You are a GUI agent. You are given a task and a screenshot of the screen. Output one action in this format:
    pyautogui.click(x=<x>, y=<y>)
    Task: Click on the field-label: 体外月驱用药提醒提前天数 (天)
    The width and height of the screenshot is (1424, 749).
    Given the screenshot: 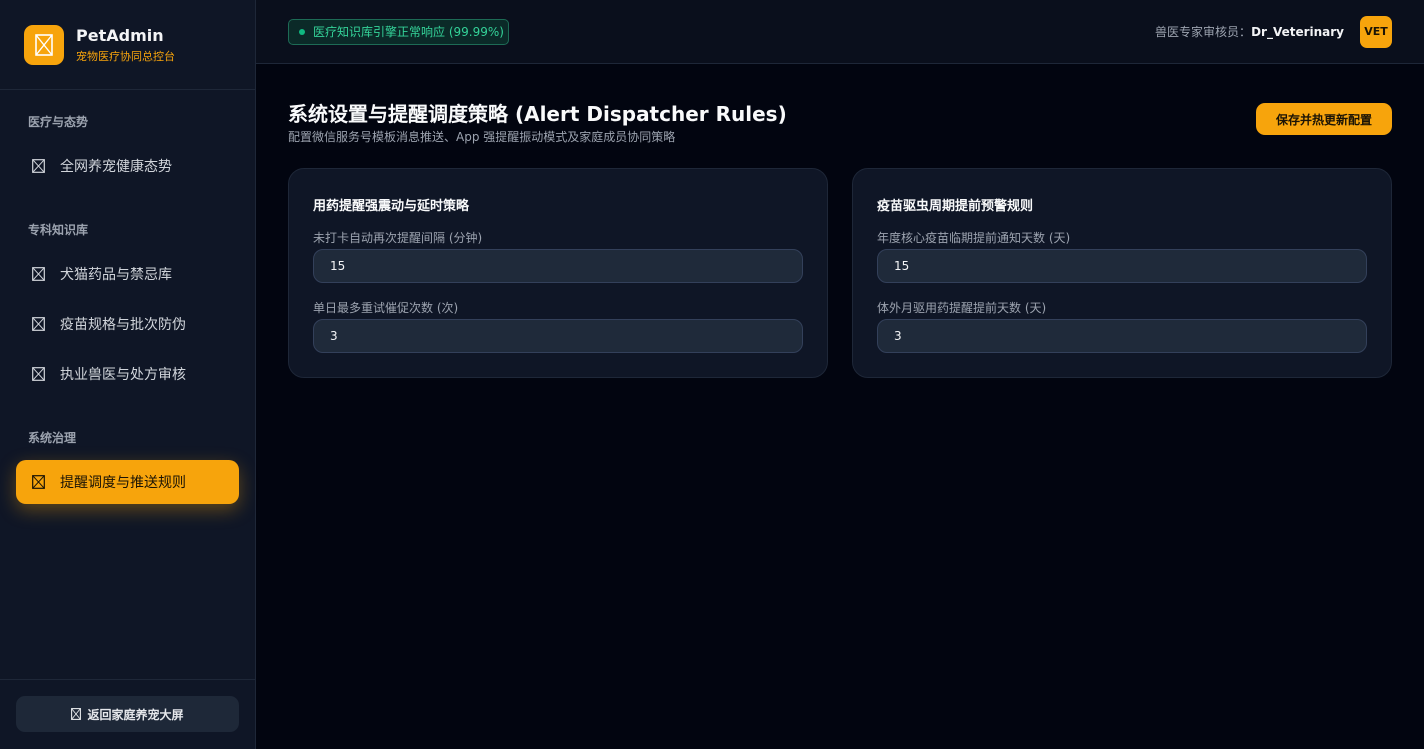 What is the action you would take?
    pyautogui.click(x=962, y=308)
    